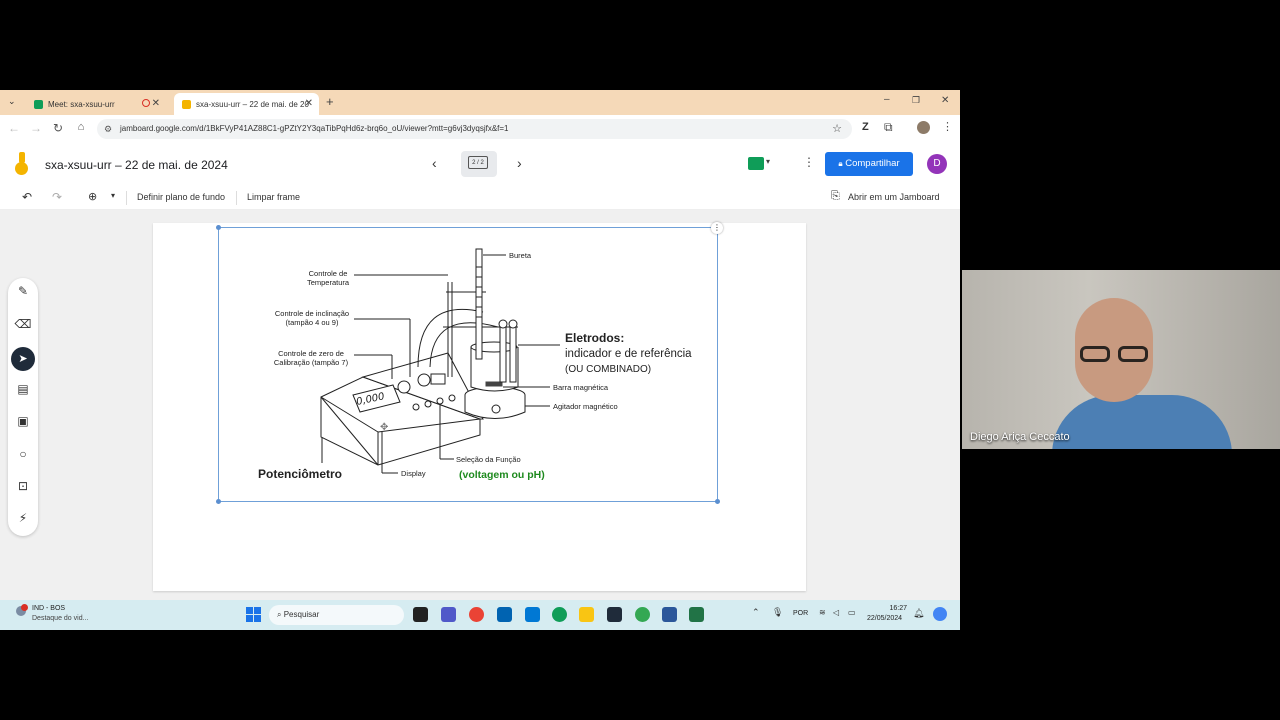 The width and height of the screenshot is (1280, 720). Describe the element at coordinates (330, 101) in the screenshot. I see `new-tab-icon: +` at that location.